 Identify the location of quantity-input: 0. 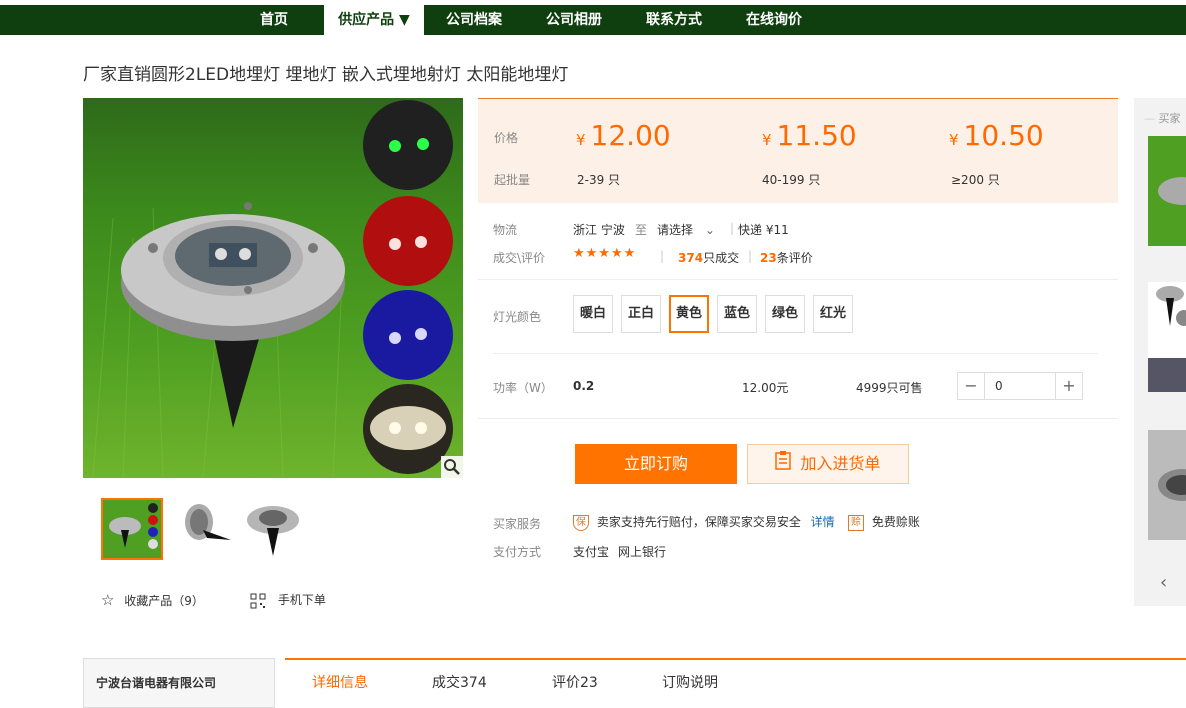
(1020, 386).